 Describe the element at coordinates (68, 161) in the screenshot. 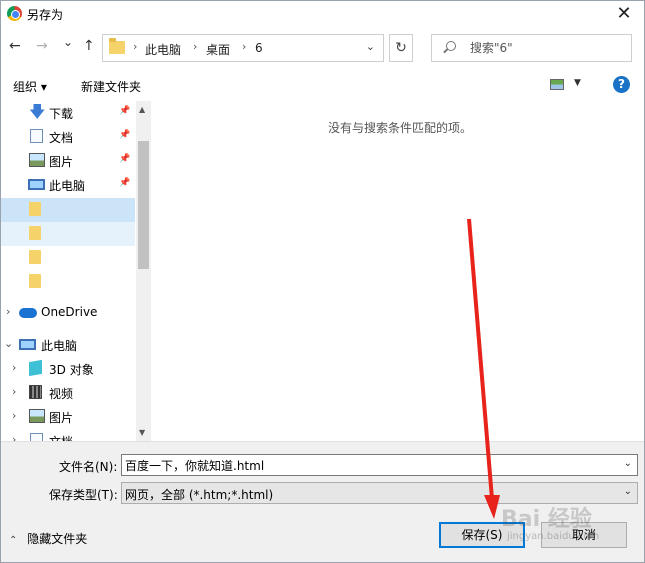

I see `sidebar-item-pictures: 图片 📌` at that location.